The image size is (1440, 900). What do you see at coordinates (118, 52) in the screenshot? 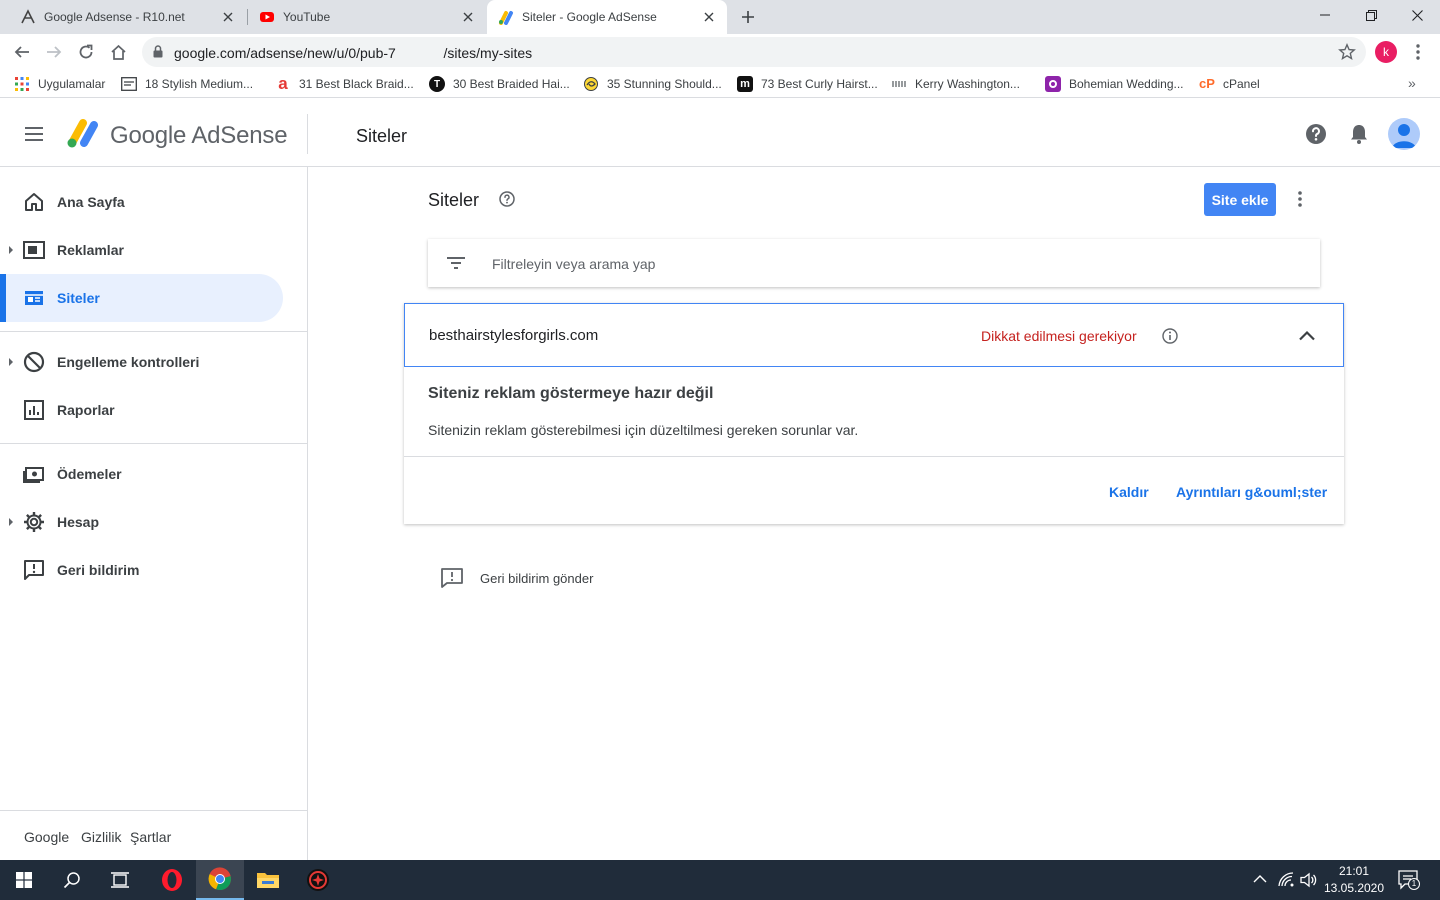
I see `home-button` at bounding box center [118, 52].